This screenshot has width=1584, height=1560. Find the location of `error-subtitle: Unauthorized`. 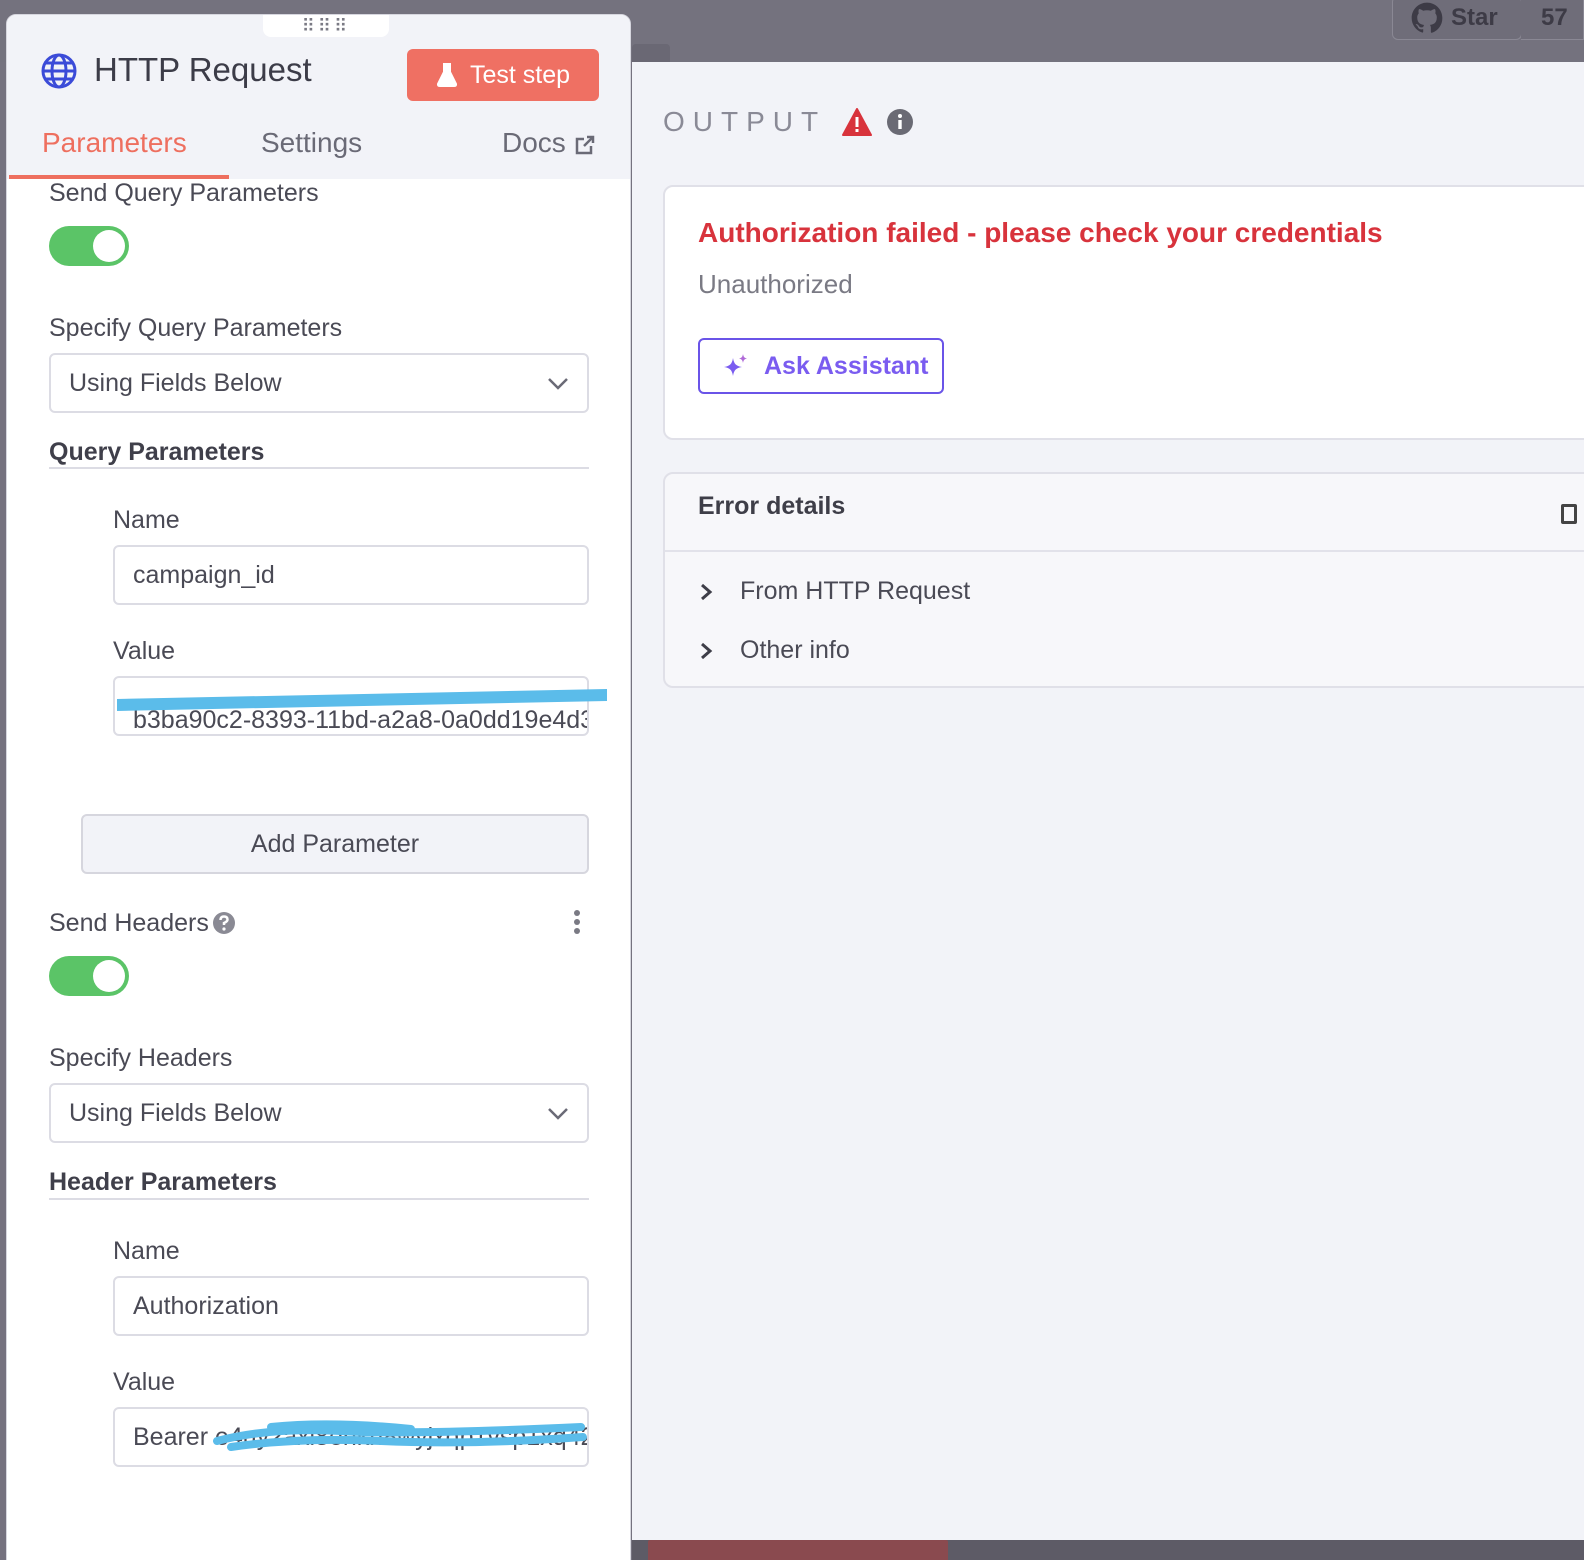

error-subtitle: Unauthorized is located at coordinates (775, 284).